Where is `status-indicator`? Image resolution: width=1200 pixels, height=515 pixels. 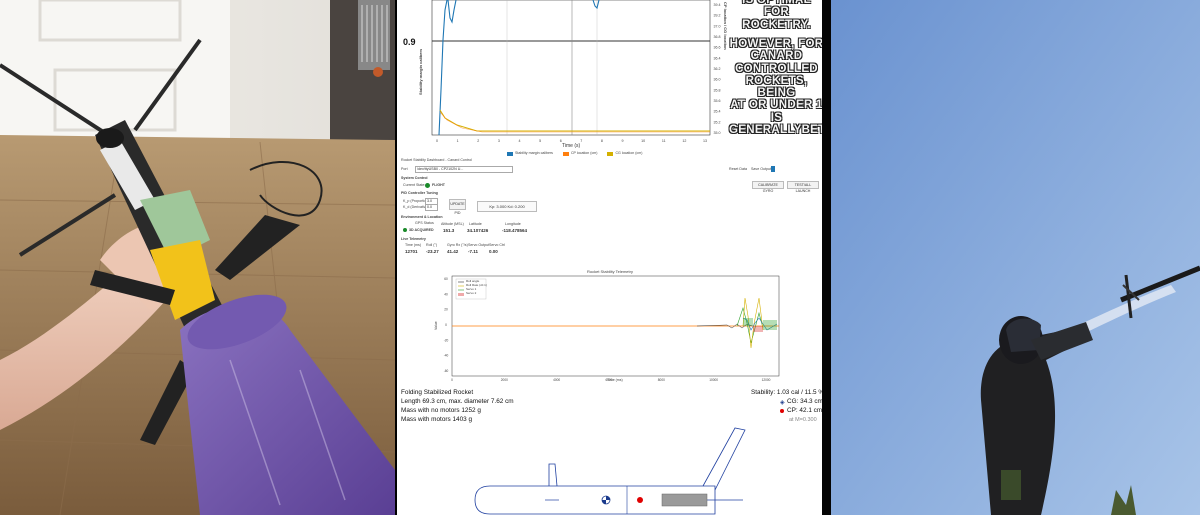 status-indicator is located at coordinates (773, 169).